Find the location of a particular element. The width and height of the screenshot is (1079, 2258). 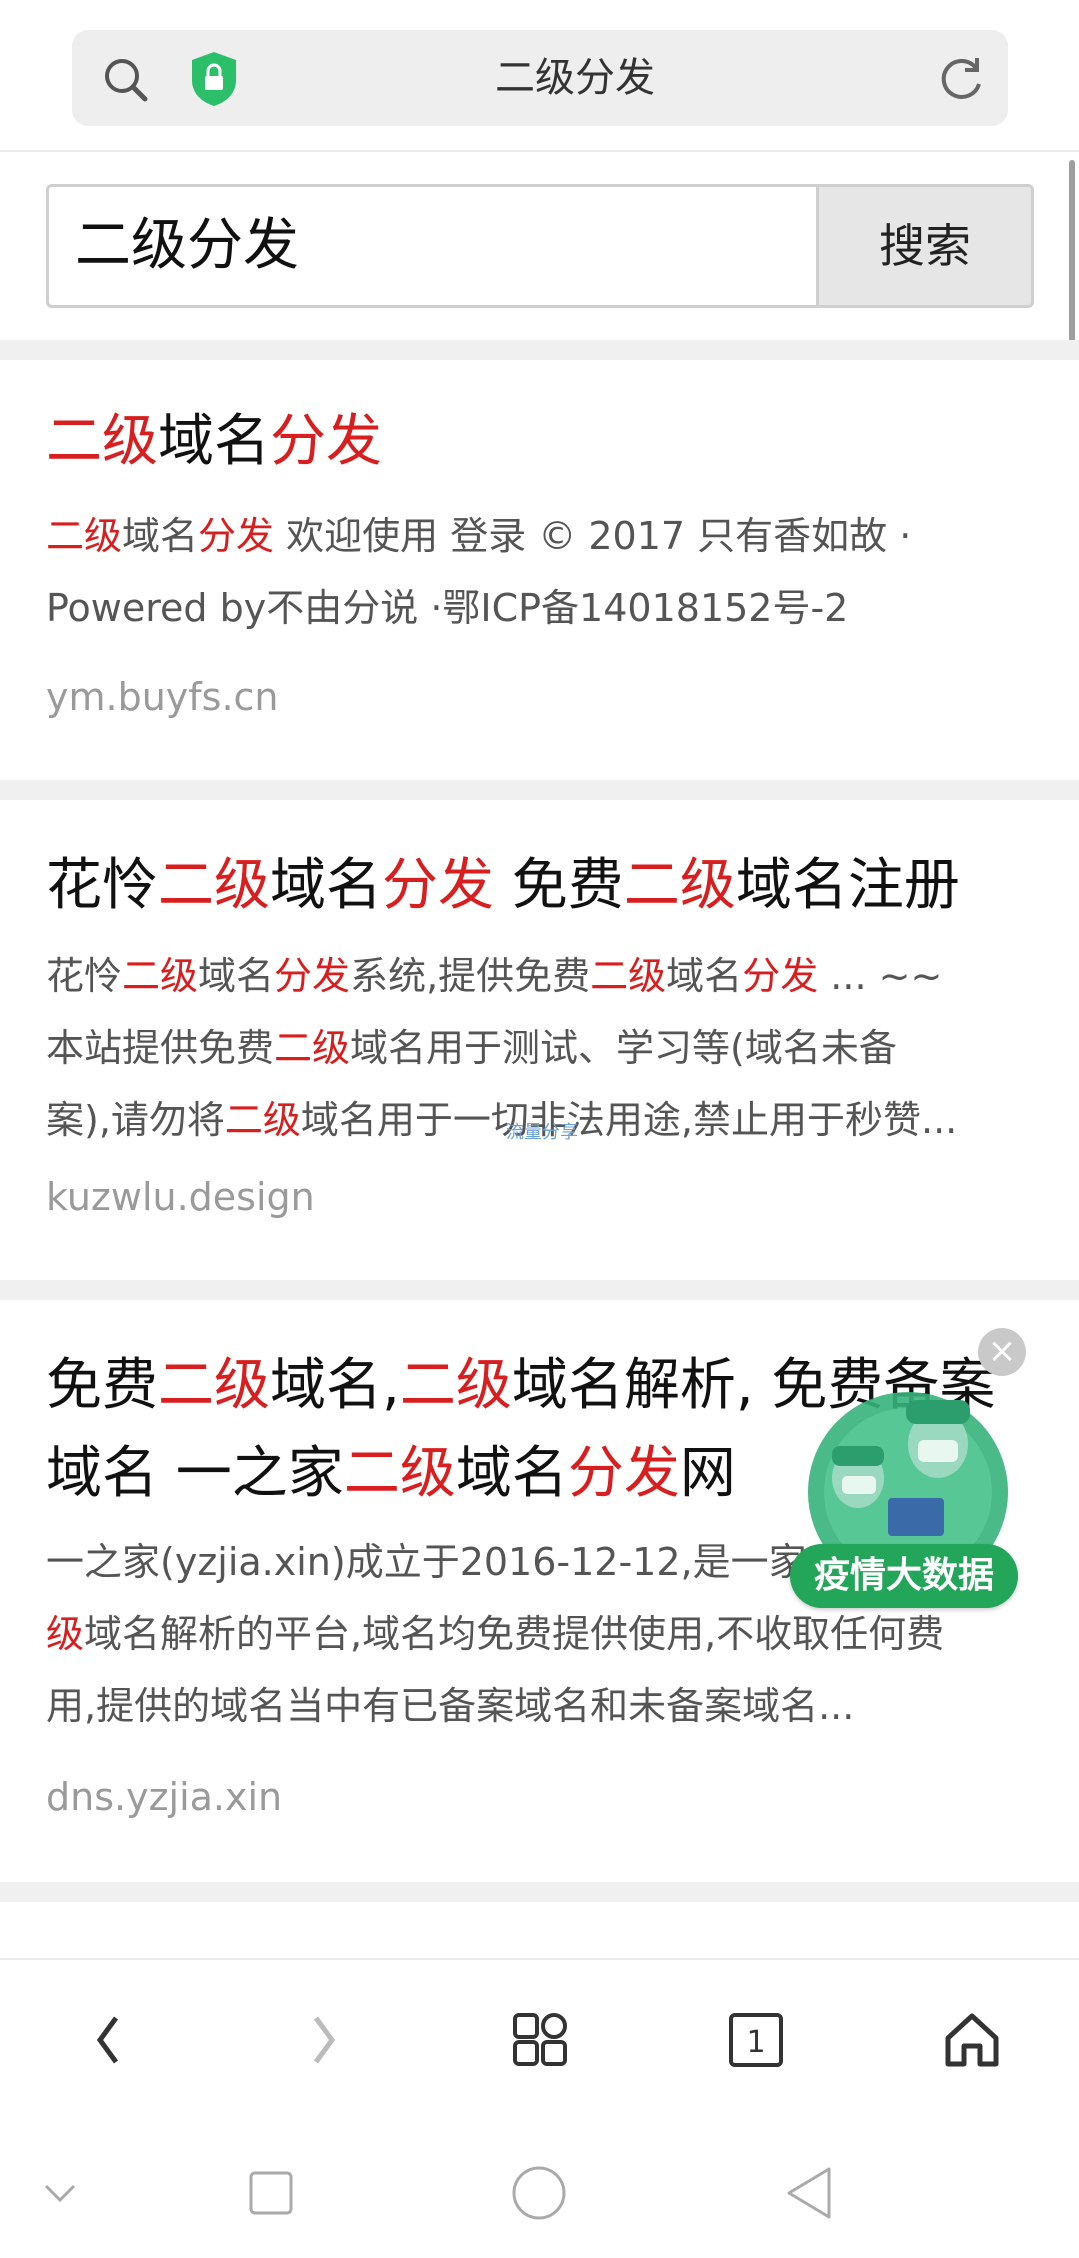

tabs-button: 1 is located at coordinates (756, 2040).